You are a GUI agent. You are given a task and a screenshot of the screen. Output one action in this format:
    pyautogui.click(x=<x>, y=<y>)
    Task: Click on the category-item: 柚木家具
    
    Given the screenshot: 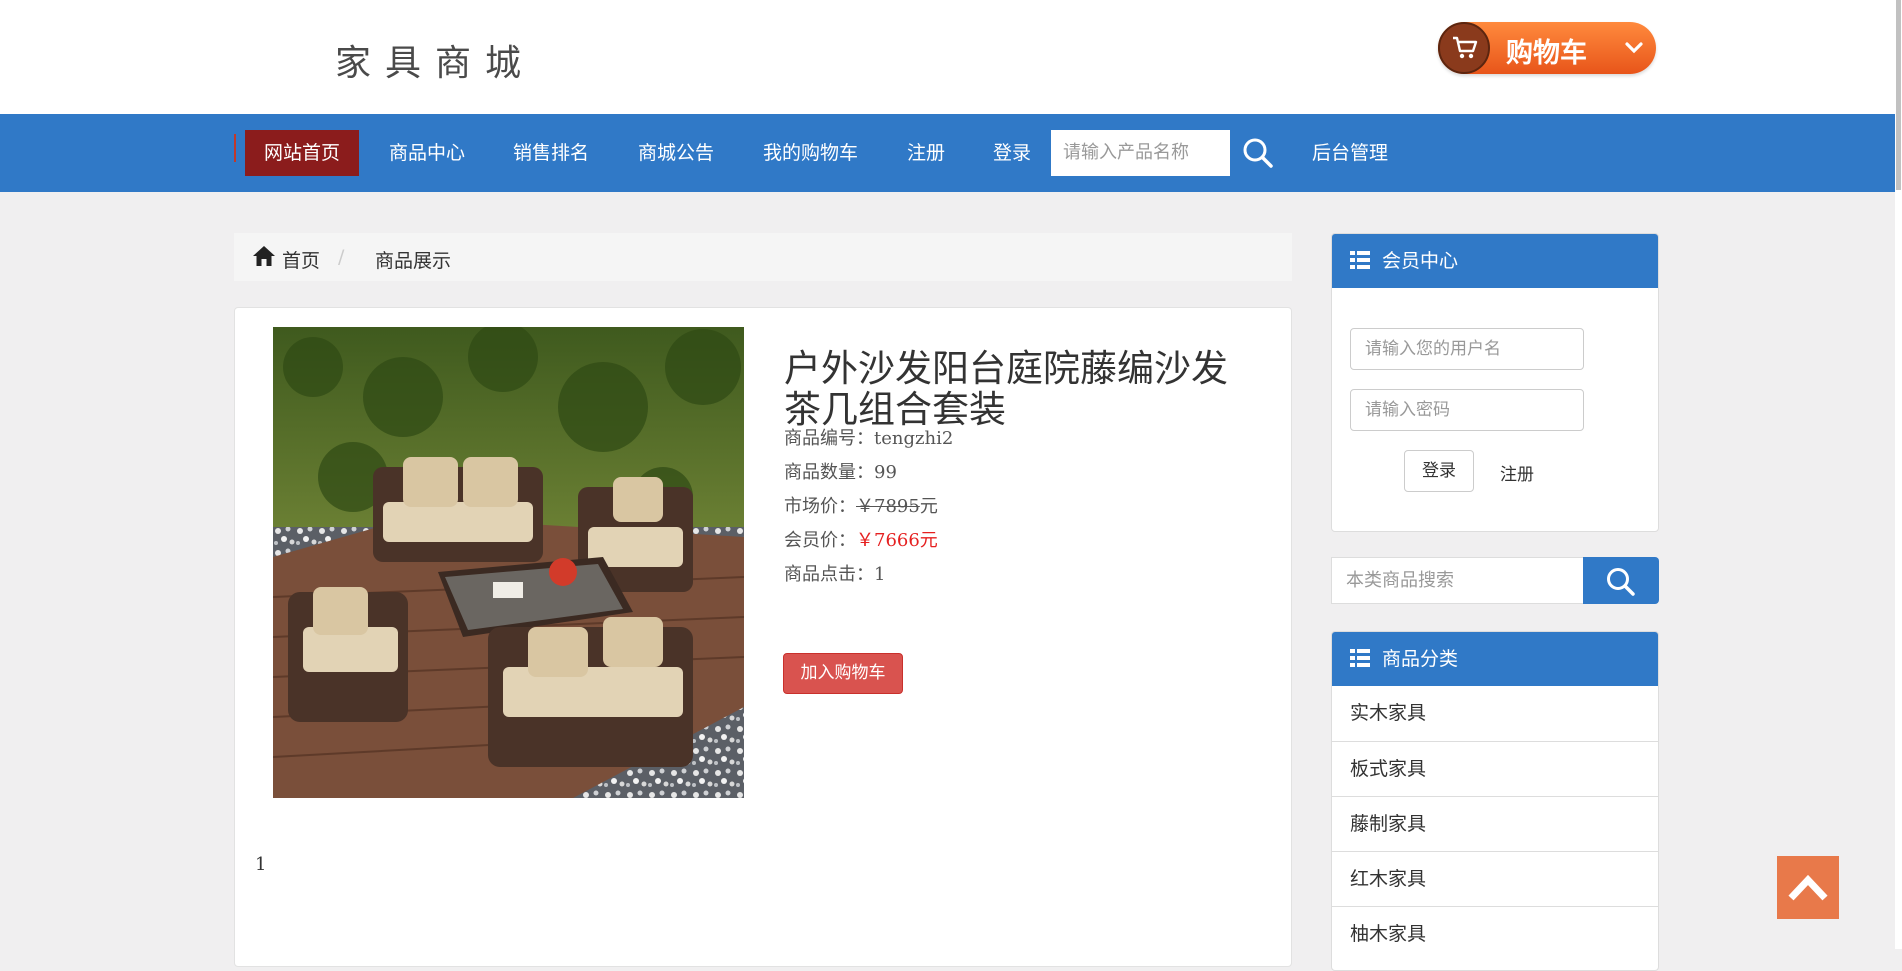 What is the action you would take?
    pyautogui.click(x=1495, y=933)
    